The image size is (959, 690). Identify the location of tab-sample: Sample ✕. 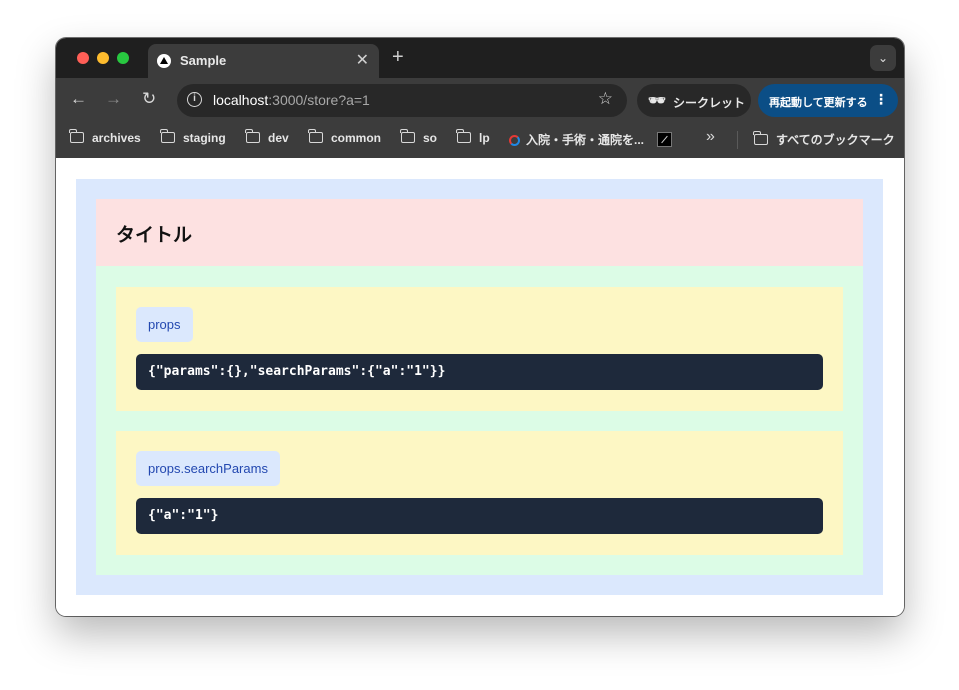
(263, 61).